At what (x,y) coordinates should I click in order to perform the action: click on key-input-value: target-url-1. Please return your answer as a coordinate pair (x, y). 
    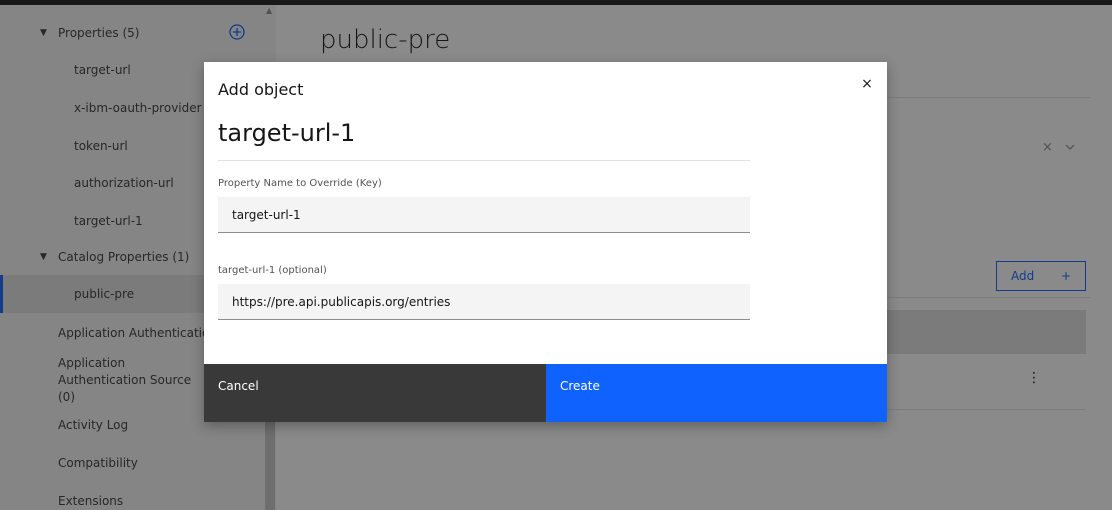
    Looking at the image, I should click on (266, 214).